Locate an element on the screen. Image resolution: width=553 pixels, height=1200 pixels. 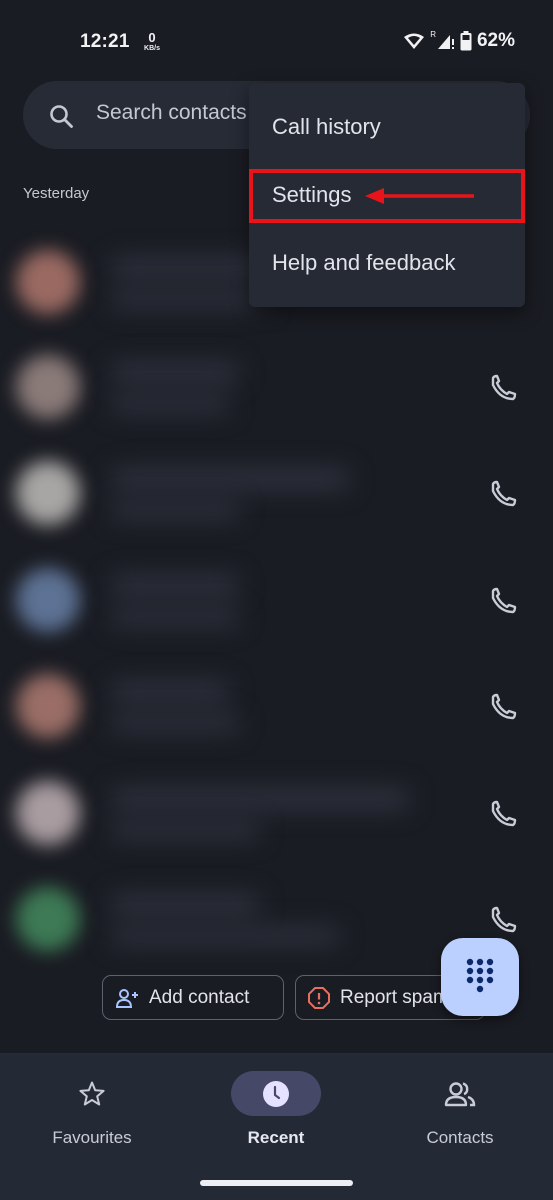
clock-icon is located at coordinates (276, 1093).